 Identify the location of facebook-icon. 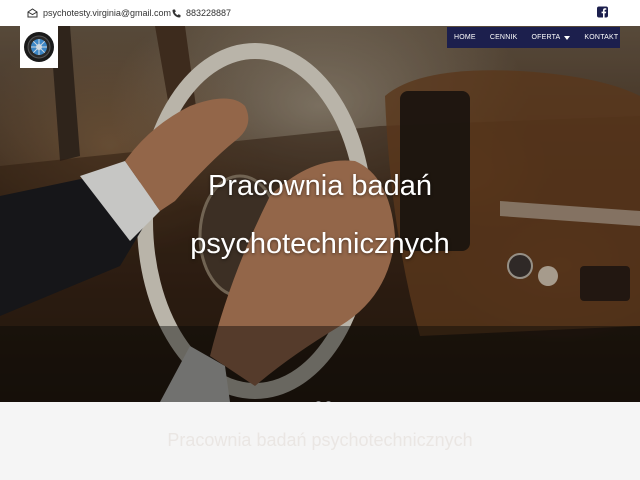
(602, 12).